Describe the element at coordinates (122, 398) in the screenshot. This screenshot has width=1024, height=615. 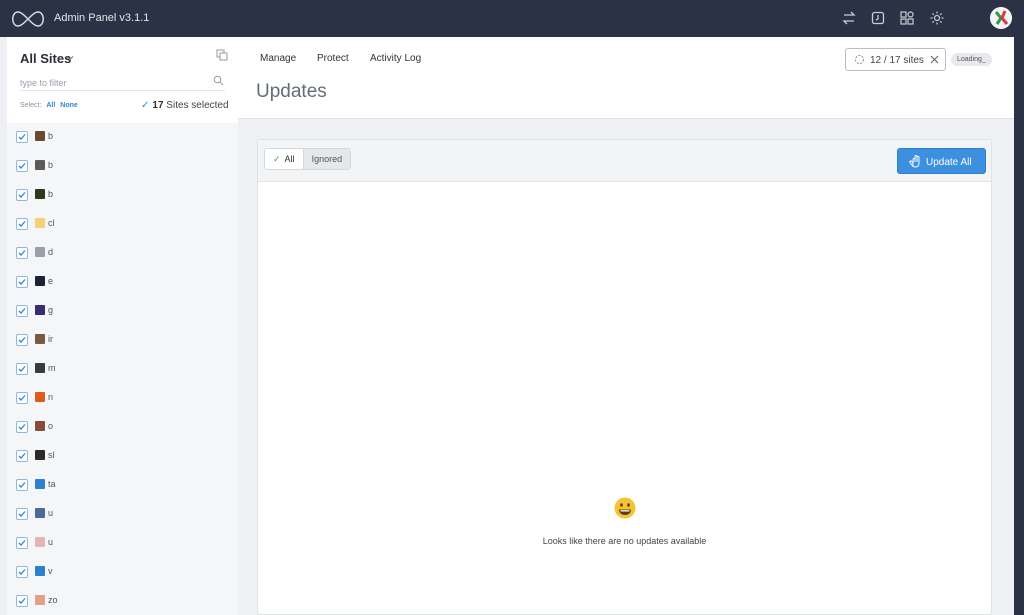
I see `site-list-item: n` at that location.